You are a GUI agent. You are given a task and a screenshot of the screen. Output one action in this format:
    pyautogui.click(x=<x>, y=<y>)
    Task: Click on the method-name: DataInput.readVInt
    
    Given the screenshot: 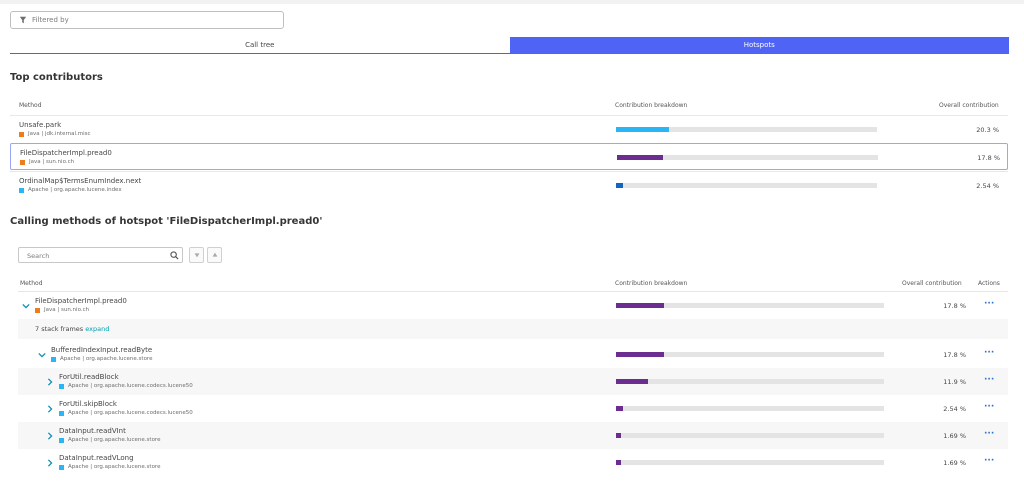 What is the action you would take?
    pyautogui.click(x=92, y=431)
    